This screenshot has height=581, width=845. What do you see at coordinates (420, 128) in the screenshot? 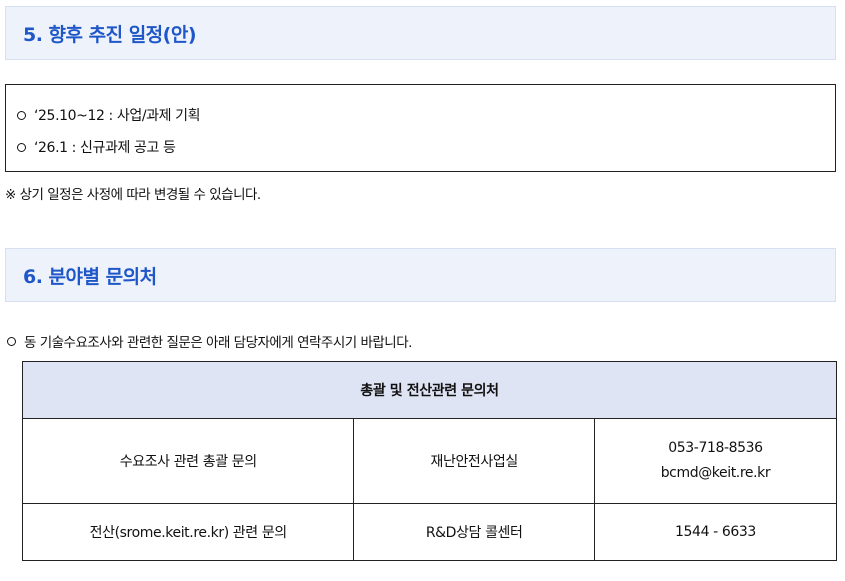
I see `schedule-box: ‘25.10~12 : 사업/과제 기획 ‘26.1 : 신규과제 공고 등` at bounding box center [420, 128].